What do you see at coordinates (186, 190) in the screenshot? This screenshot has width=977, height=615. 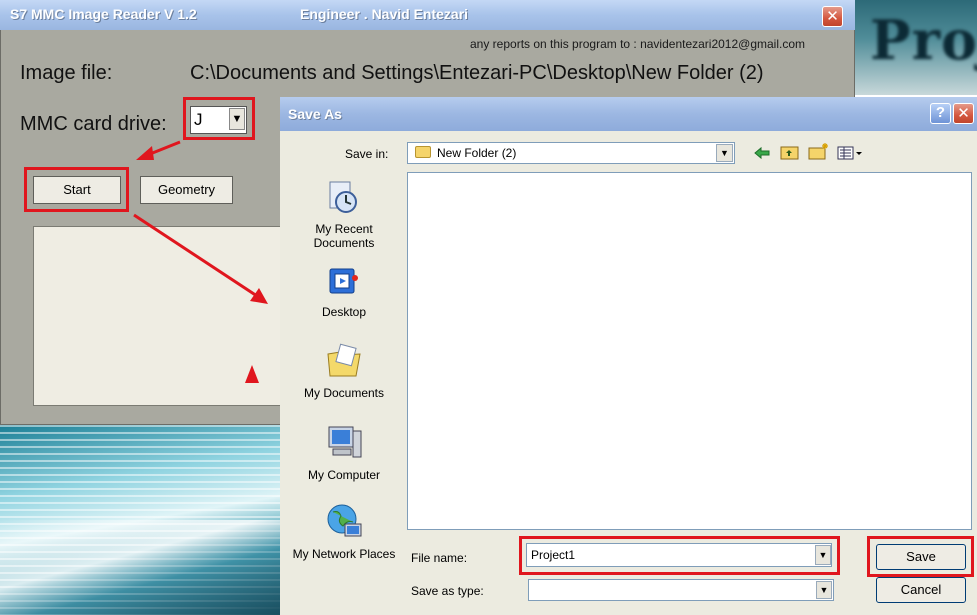 I see `geometry-button: Geometry` at bounding box center [186, 190].